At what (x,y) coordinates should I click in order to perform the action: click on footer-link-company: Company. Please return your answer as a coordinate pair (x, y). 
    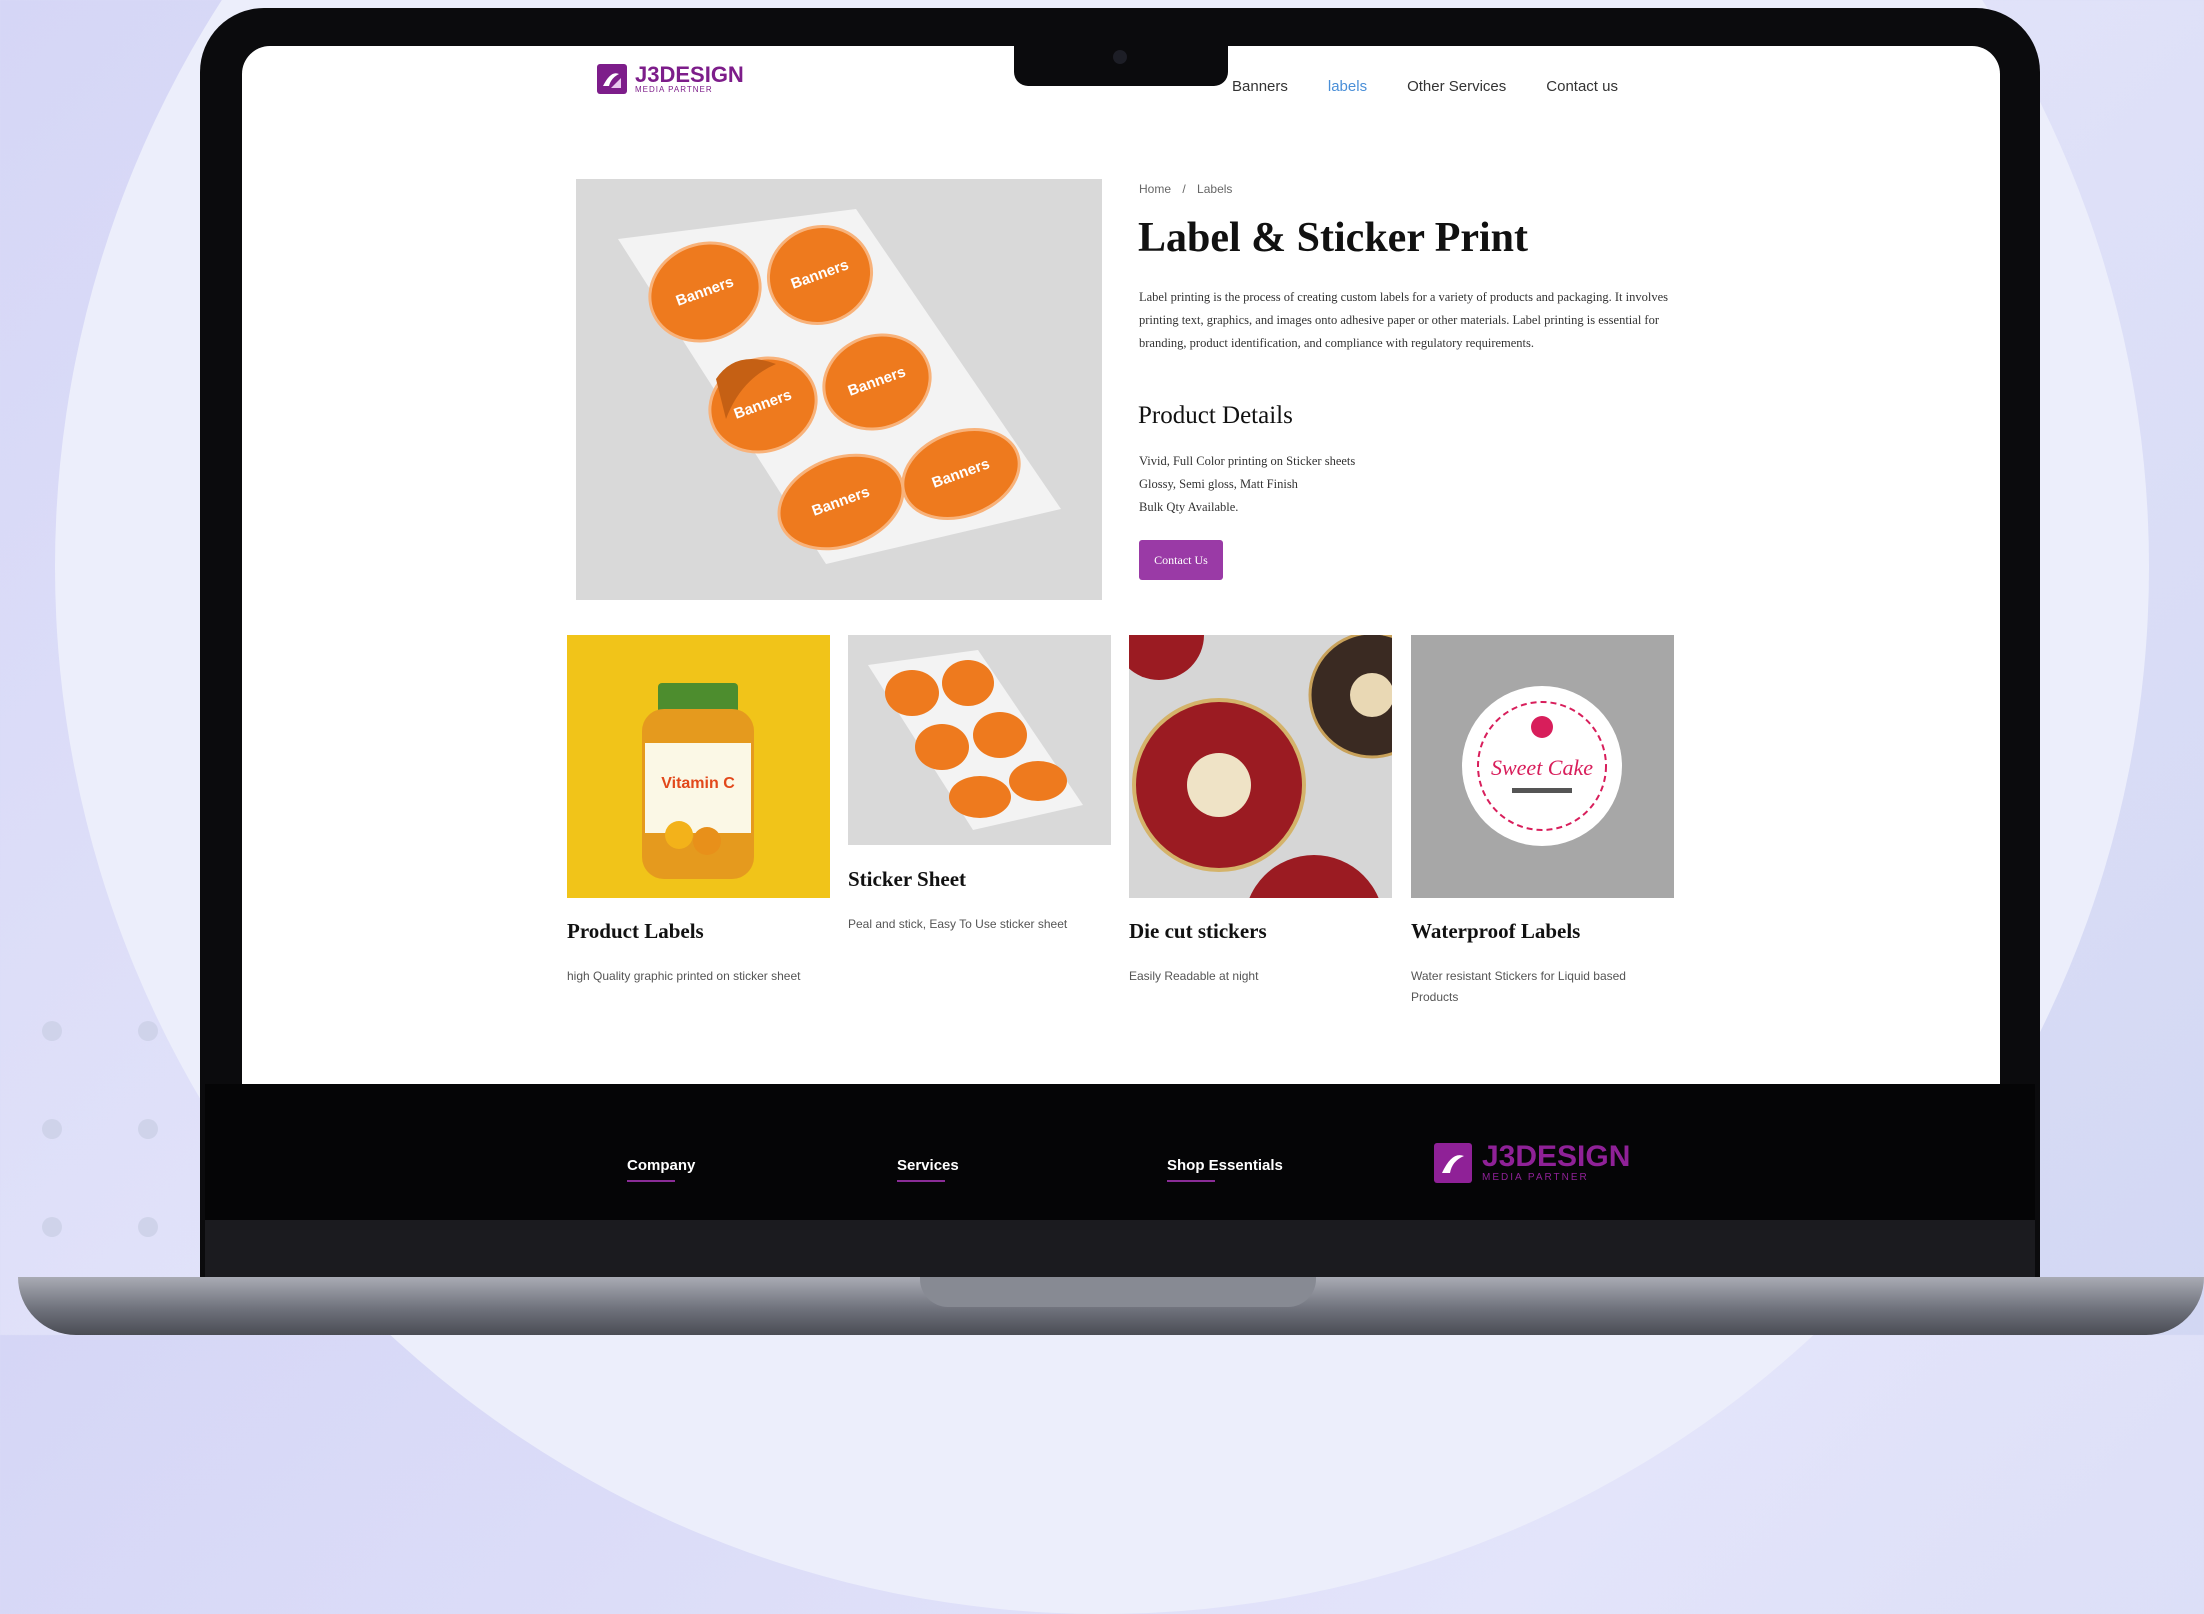
    Looking at the image, I should click on (661, 1165).